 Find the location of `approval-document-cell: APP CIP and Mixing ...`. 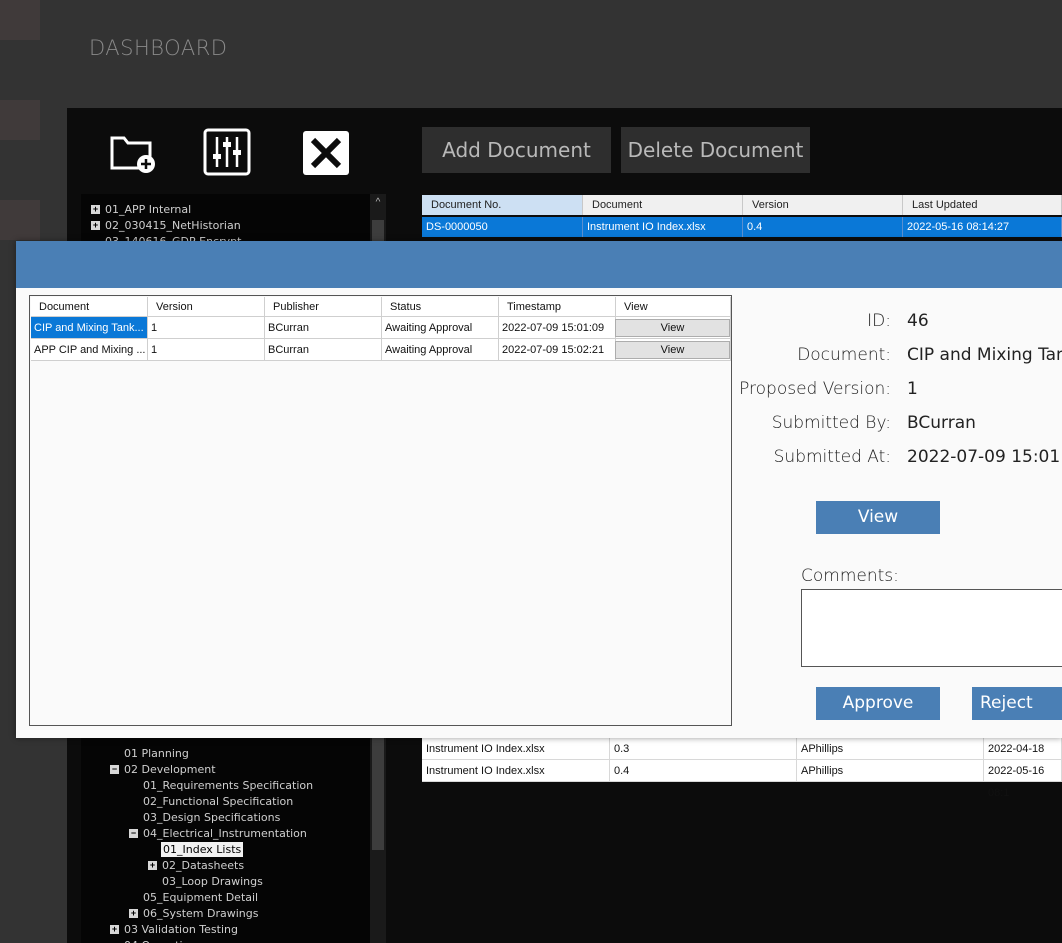

approval-document-cell: APP CIP and Mixing ... is located at coordinates (89, 350).